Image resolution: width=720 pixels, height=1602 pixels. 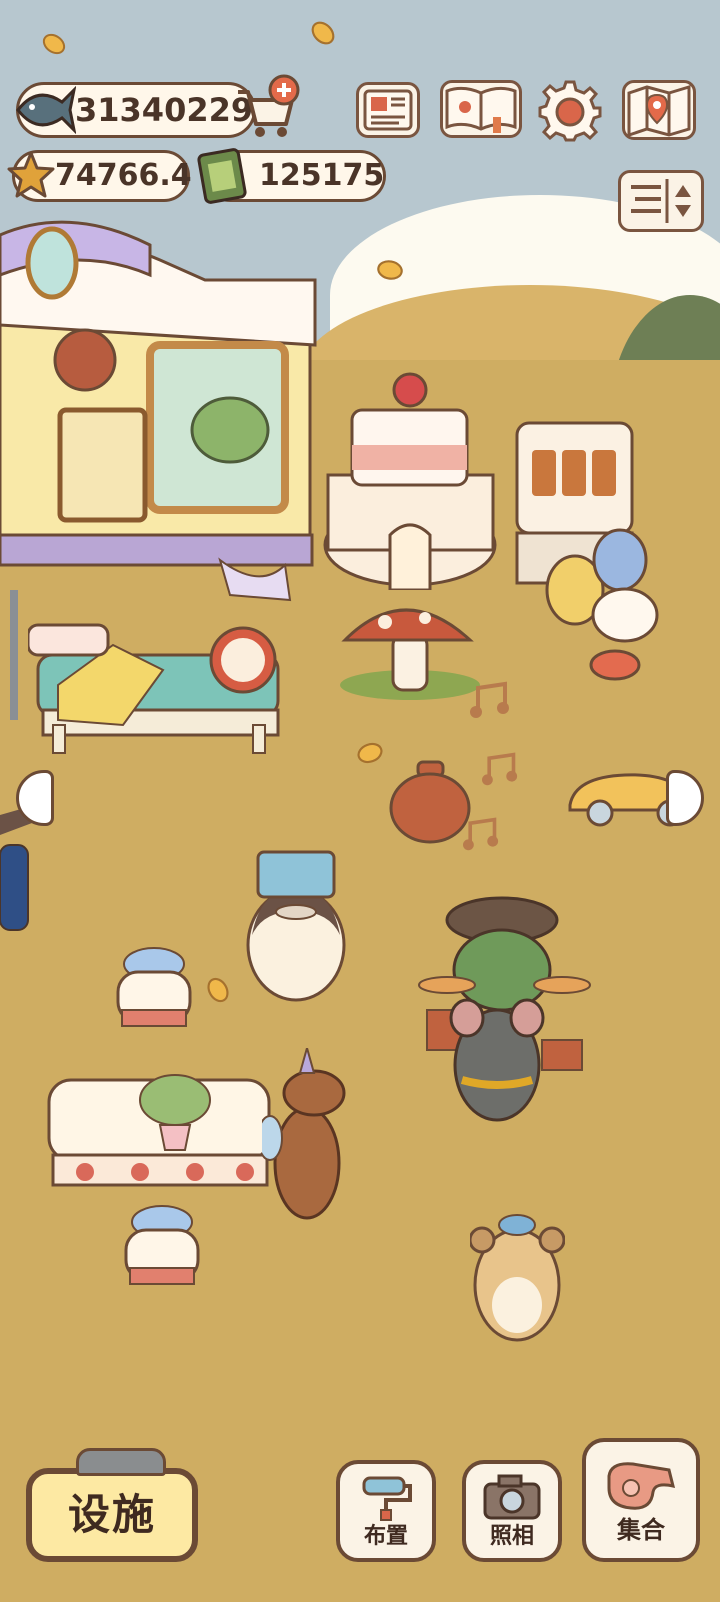 I want to click on sweet-shop-building, so click(x=160, y=410).